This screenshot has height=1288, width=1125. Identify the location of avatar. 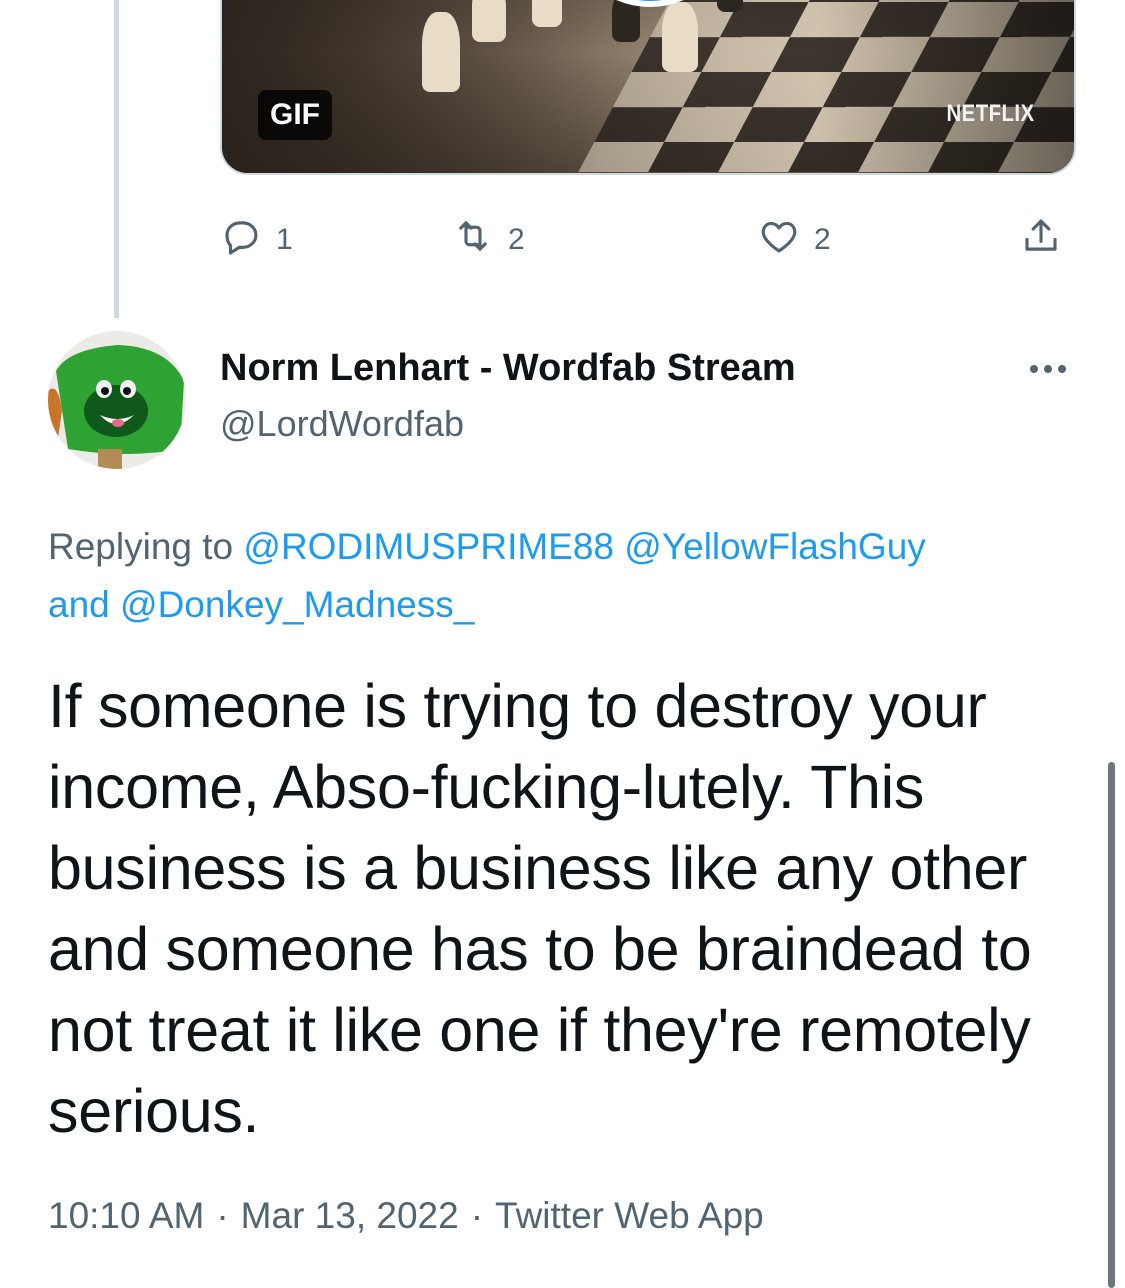
(117, 400).